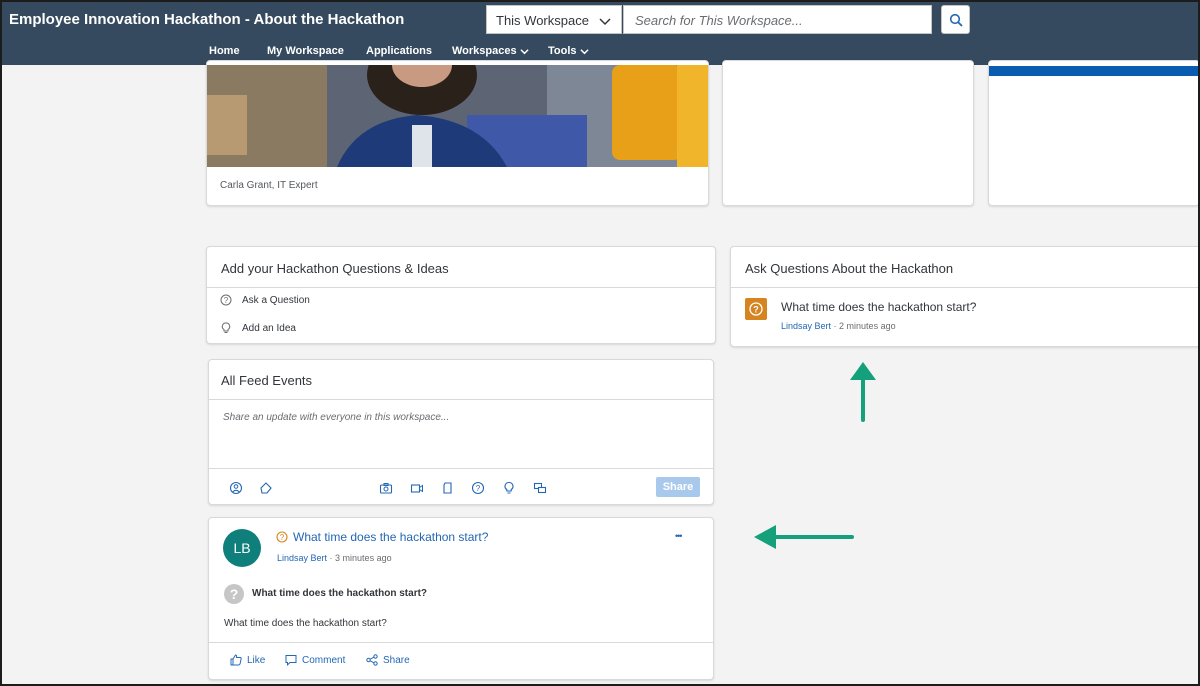  I want to click on add-idea-label: Add an Idea, so click(269, 328).